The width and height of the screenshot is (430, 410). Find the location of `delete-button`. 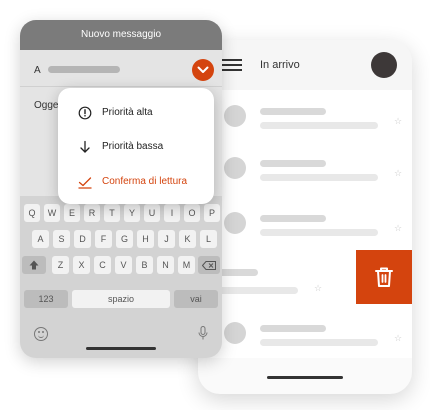

delete-button is located at coordinates (384, 277).